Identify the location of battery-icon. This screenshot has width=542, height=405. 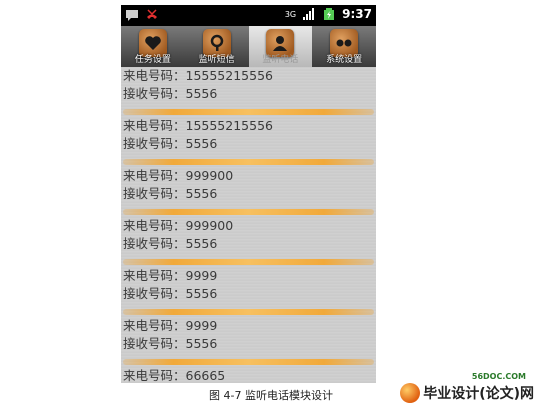
(329, 14).